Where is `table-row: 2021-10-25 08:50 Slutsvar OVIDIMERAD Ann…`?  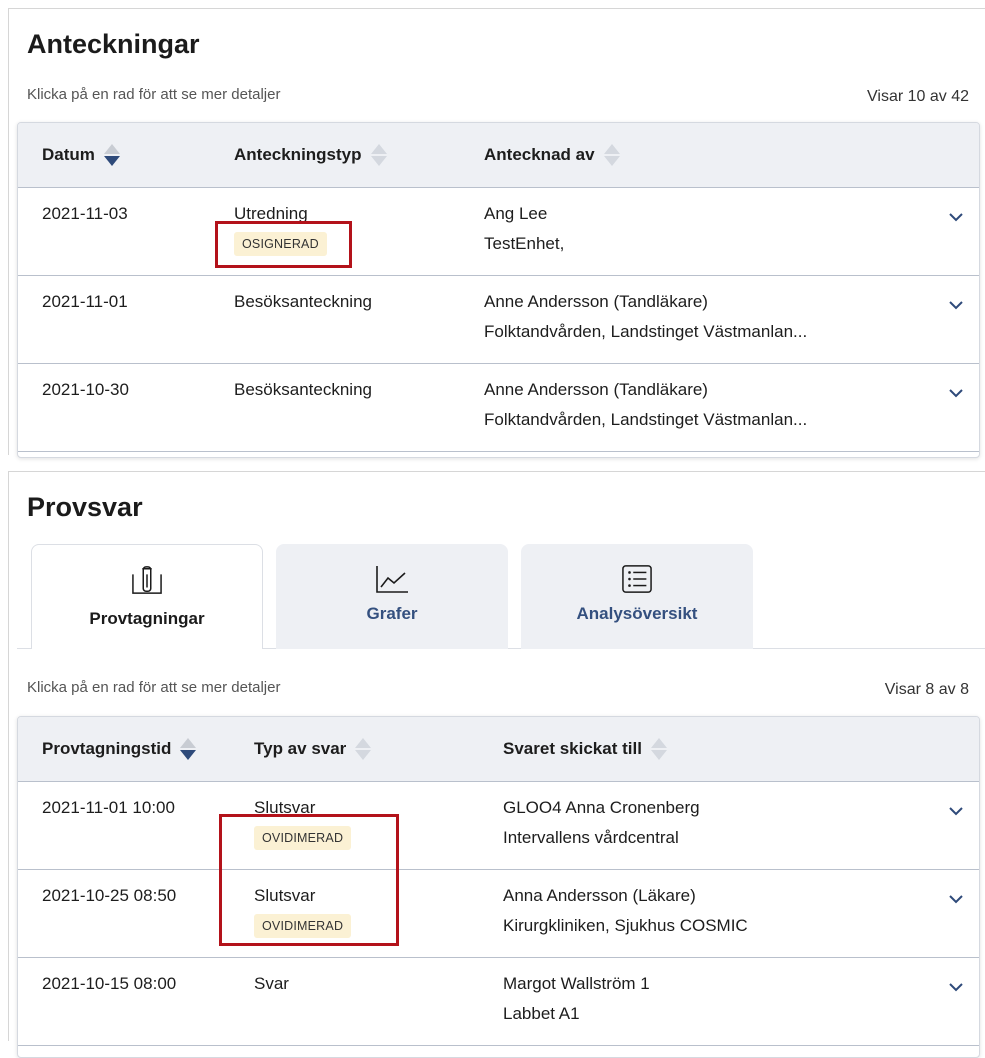
table-row: 2021-10-25 08:50 Slutsvar OVIDIMERAD Ann… is located at coordinates (498, 914).